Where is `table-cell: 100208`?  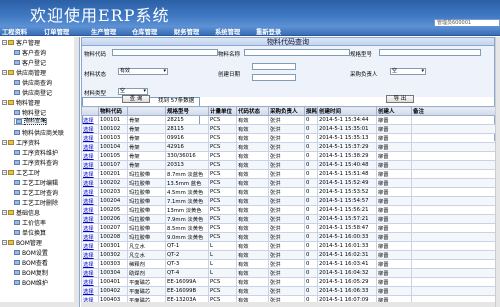
table-cell: 100208 is located at coordinates (113, 237).